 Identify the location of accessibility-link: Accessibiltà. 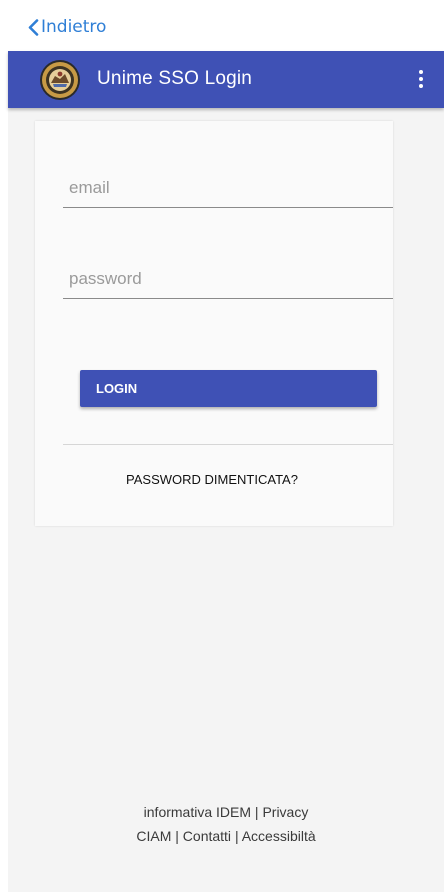
(279, 836).